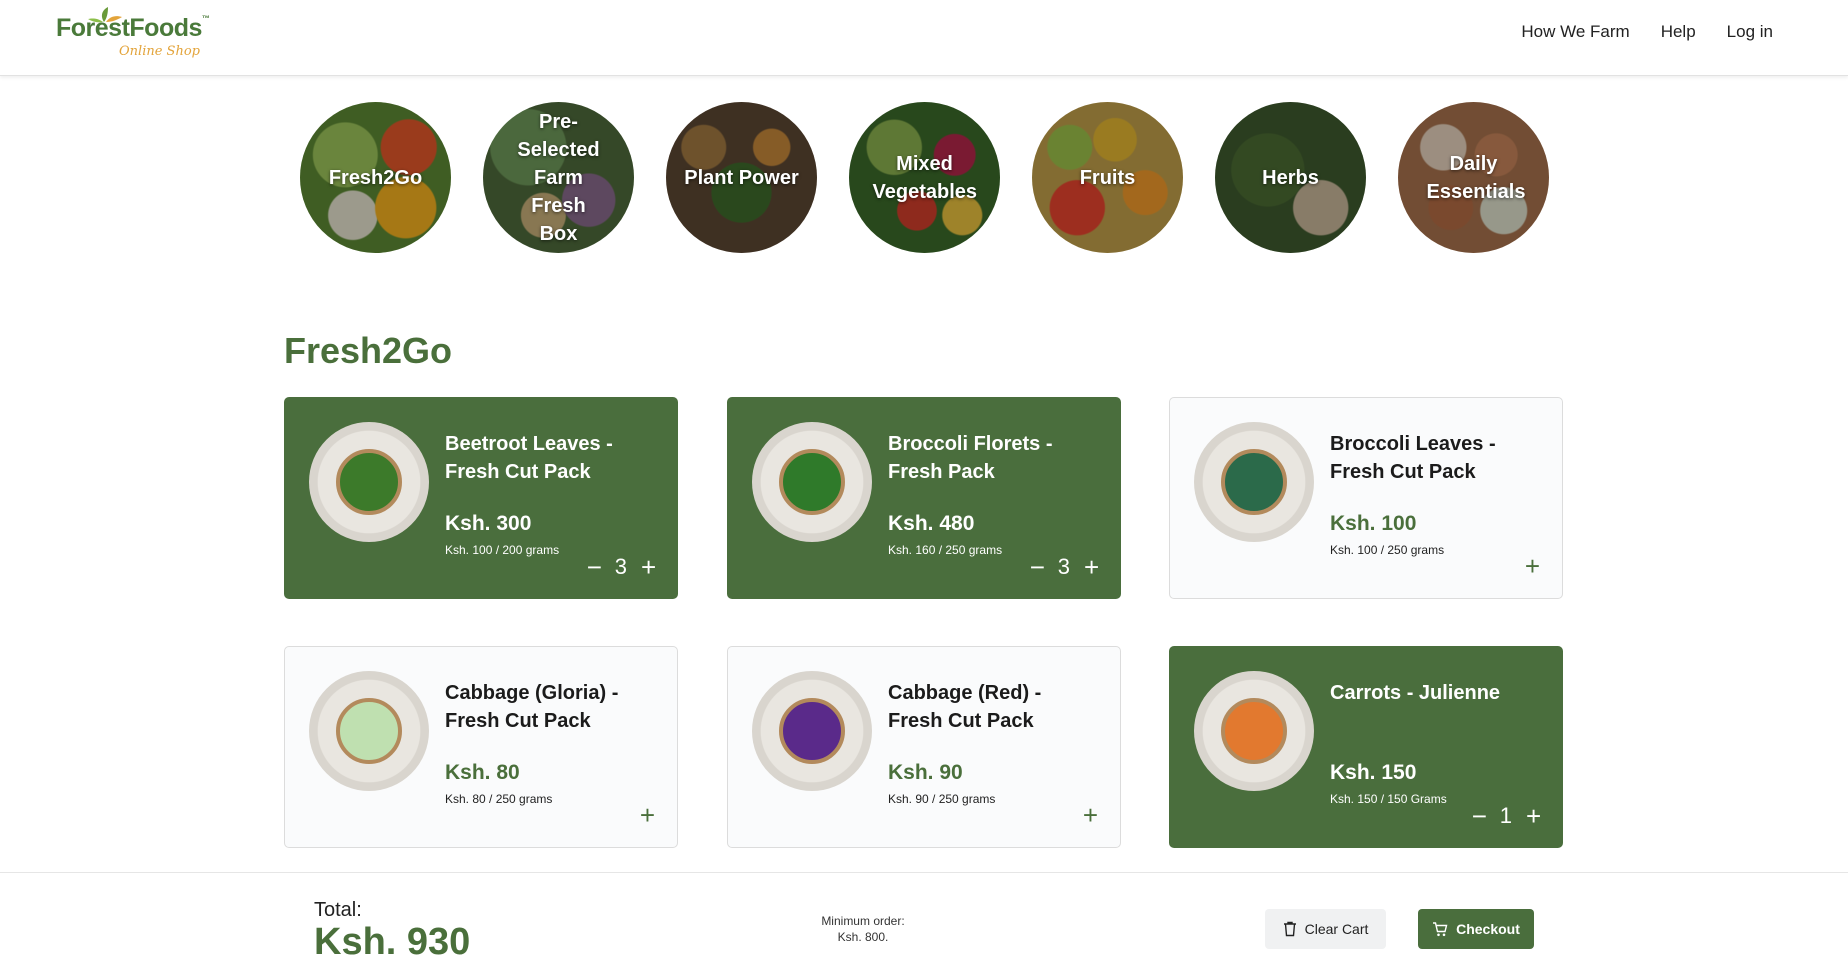 The image size is (1848, 979). Describe the element at coordinates (942, 799) in the screenshot. I see `product-unit-price: Ksh. 90 / 250 grams` at that location.